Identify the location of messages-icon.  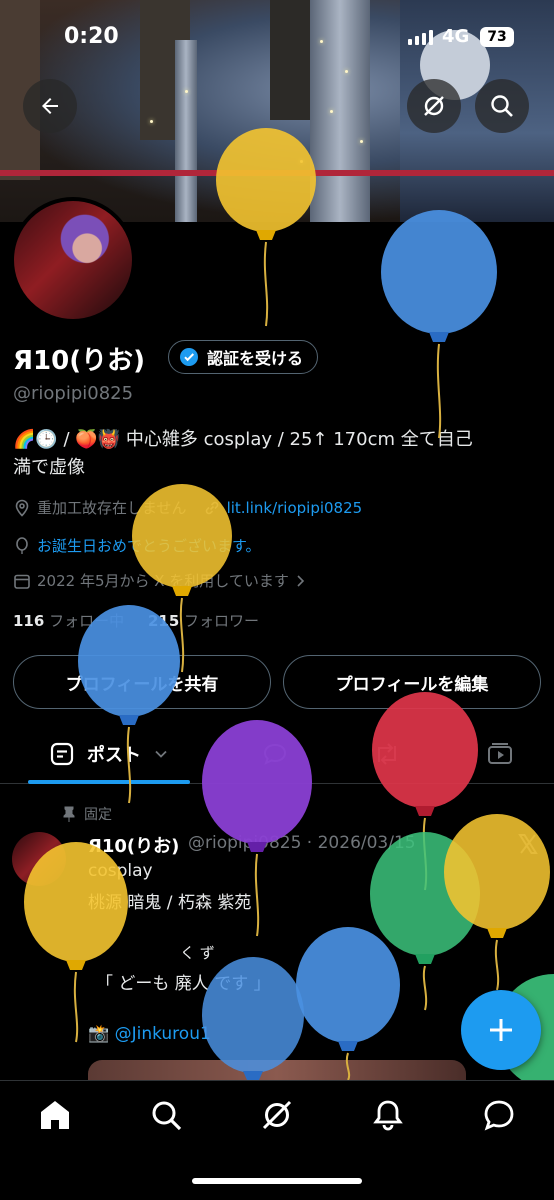
(499, 1115).